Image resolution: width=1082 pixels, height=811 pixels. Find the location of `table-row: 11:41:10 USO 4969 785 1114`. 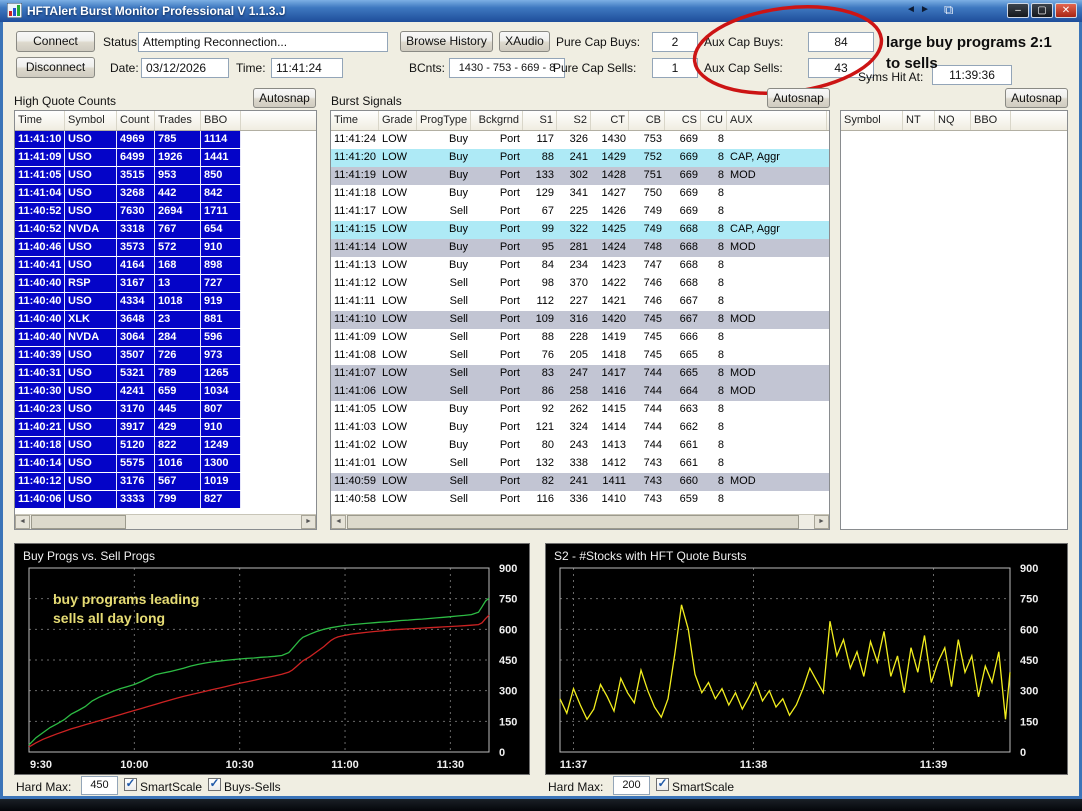

table-row: 11:41:10 USO 4969 785 1114 is located at coordinates (128, 140).